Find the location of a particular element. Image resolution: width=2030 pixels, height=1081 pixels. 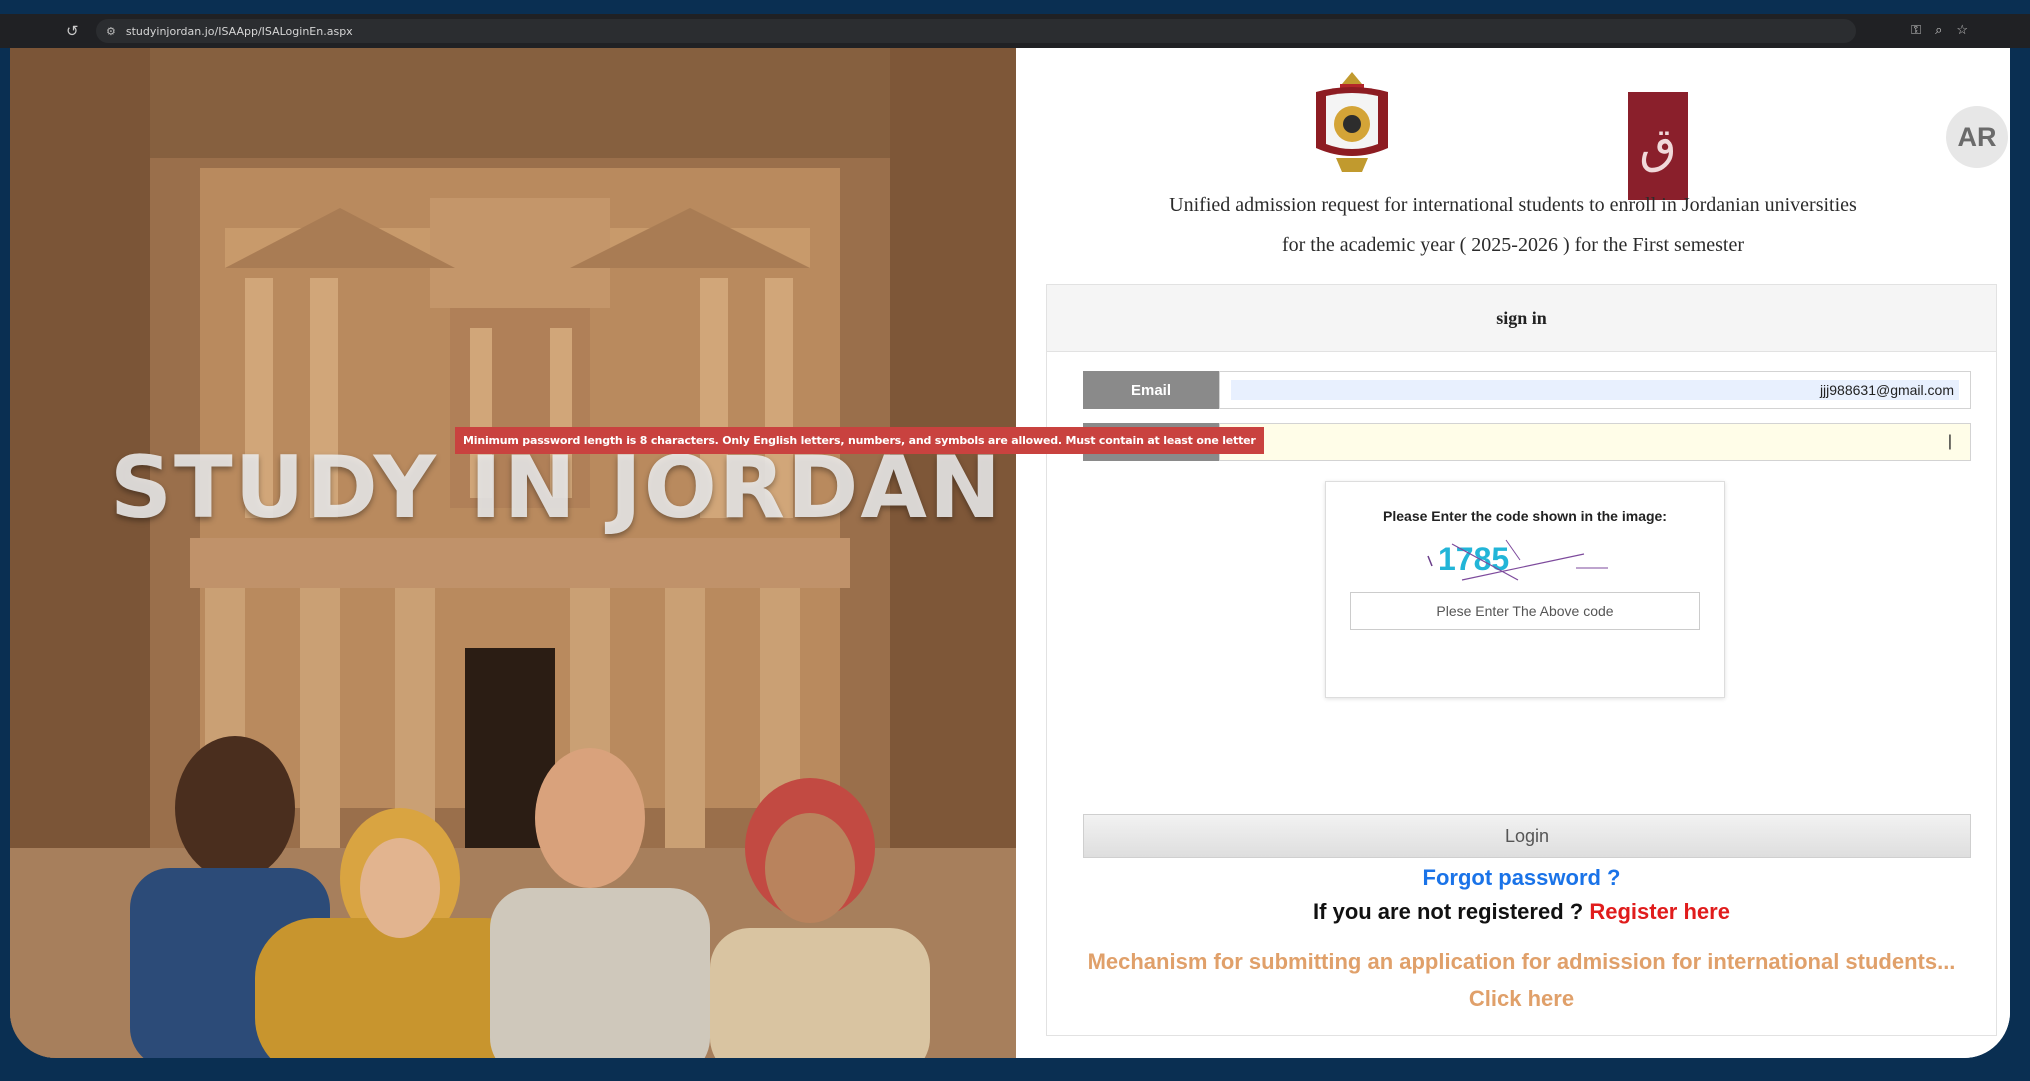

browser-action-icons: ⚿ ⌕ ☆ is located at coordinates (1939, 30).